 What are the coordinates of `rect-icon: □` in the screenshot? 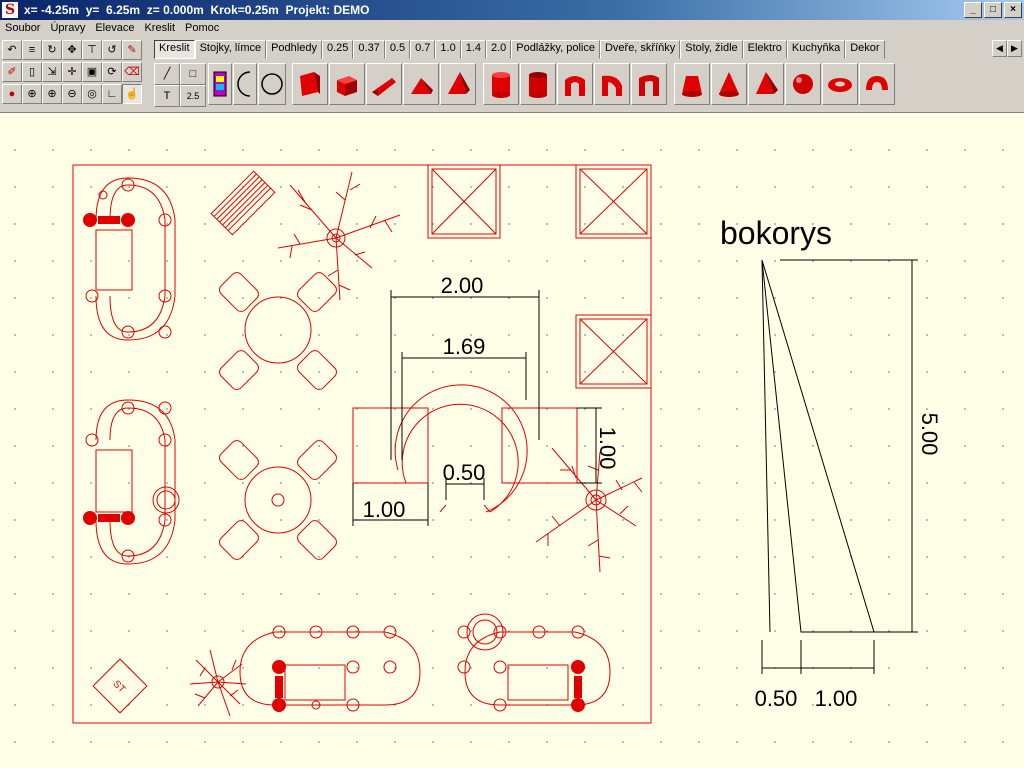 It's located at (193, 74).